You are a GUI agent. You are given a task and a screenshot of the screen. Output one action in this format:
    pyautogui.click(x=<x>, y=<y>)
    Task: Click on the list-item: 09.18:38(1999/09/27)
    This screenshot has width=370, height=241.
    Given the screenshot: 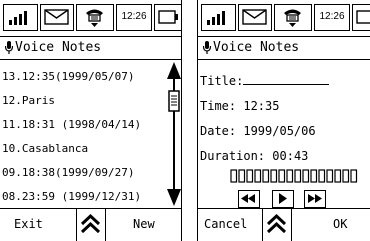 What is the action you would take?
    pyautogui.click(x=68, y=172)
    